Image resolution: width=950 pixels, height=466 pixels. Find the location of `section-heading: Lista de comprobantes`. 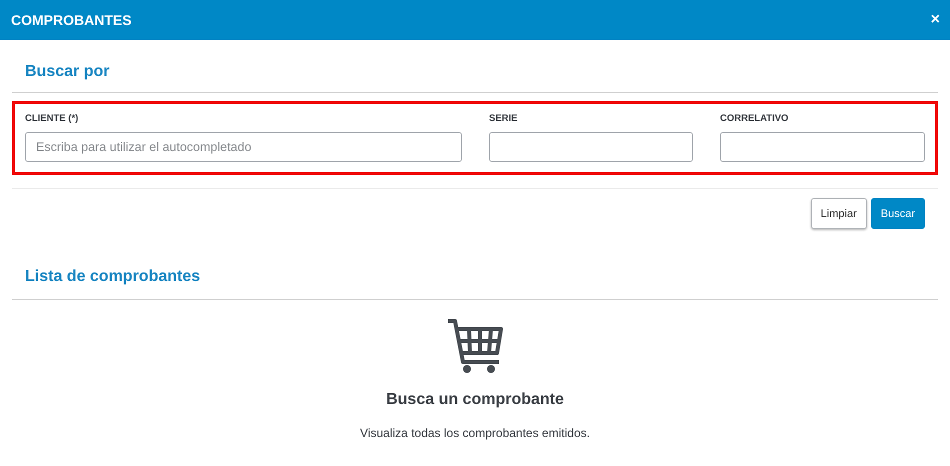

section-heading: Lista de comprobantes is located at coordinates (113, 277).